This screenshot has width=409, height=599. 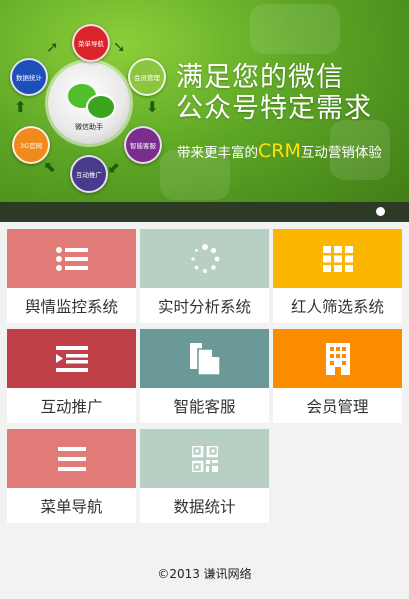 I want to click on bokeh-decoration, so click(x=295, y=29).